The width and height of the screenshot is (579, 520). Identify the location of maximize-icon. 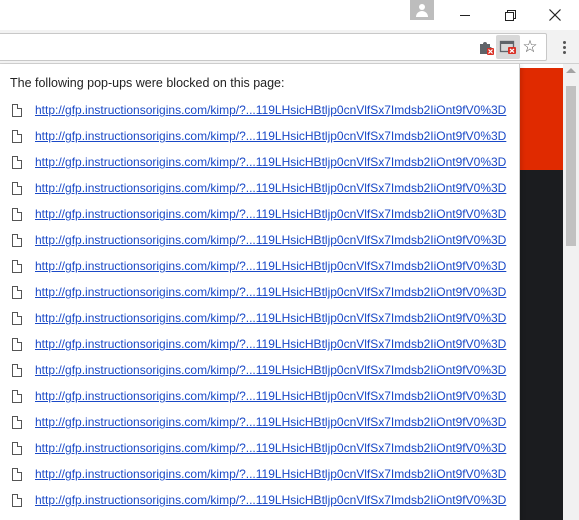
(510, 15).